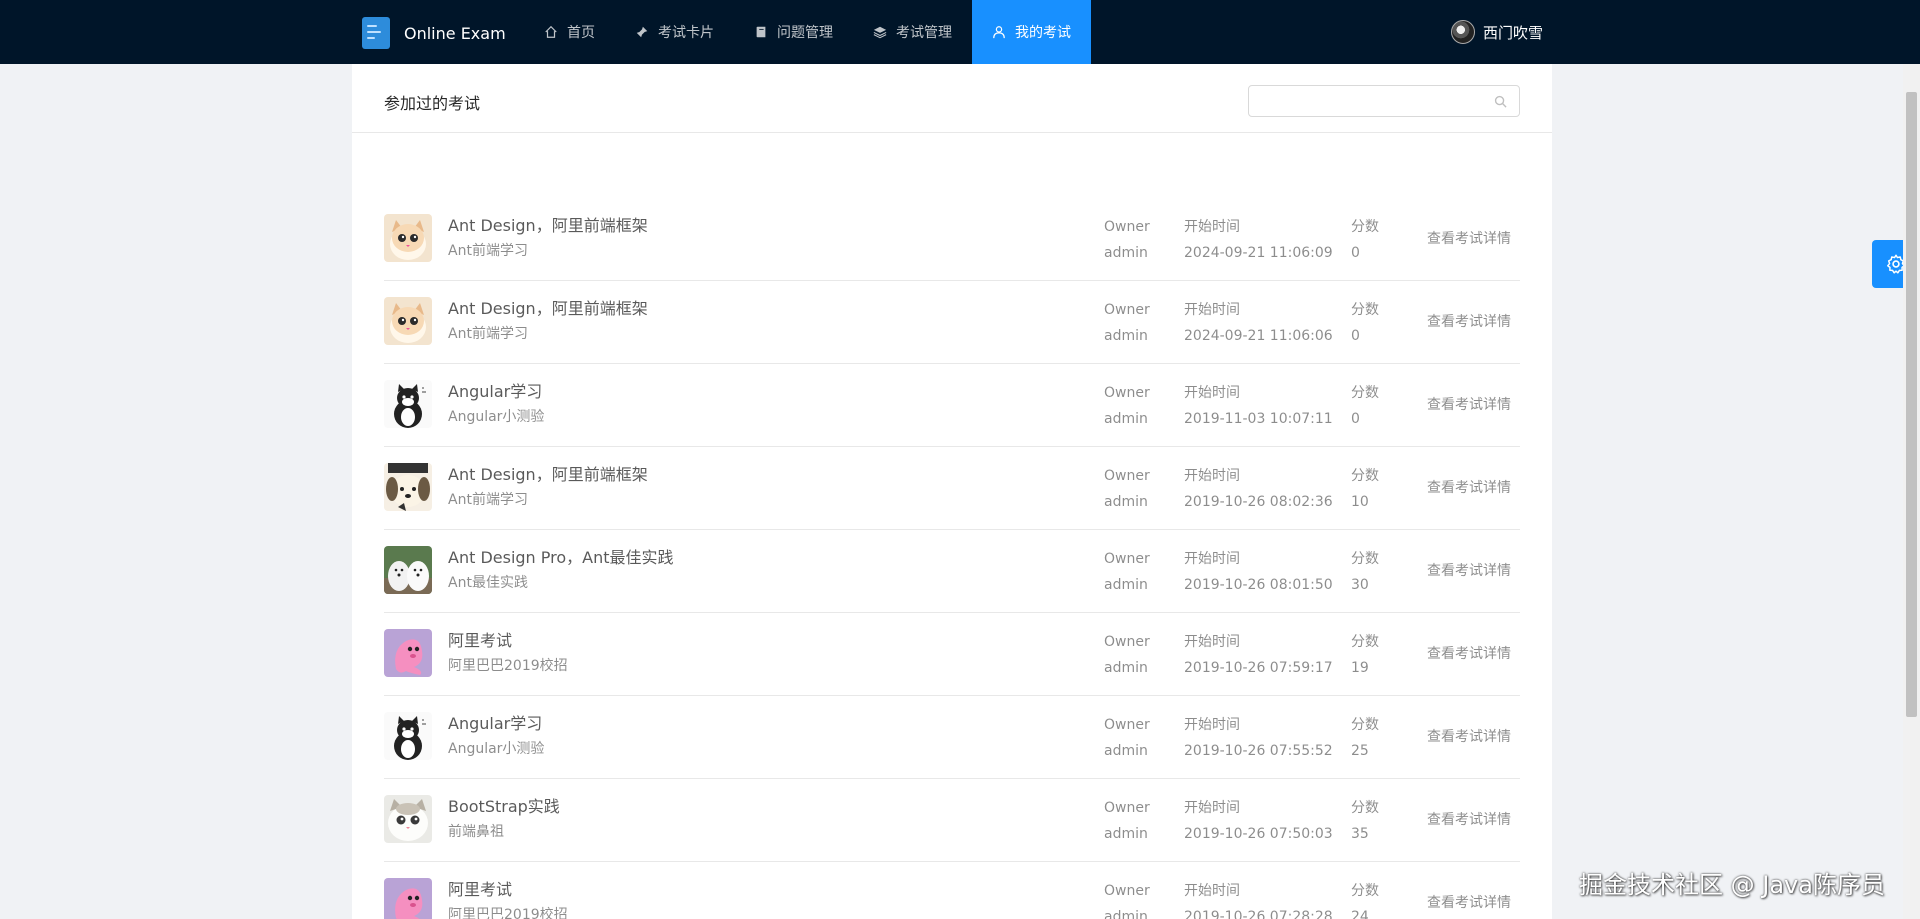  What do you see at coordinates (1497, 32) in the screenshot?
I see `user-menu: 西门吹雪` at bounding box center [1497, 32].